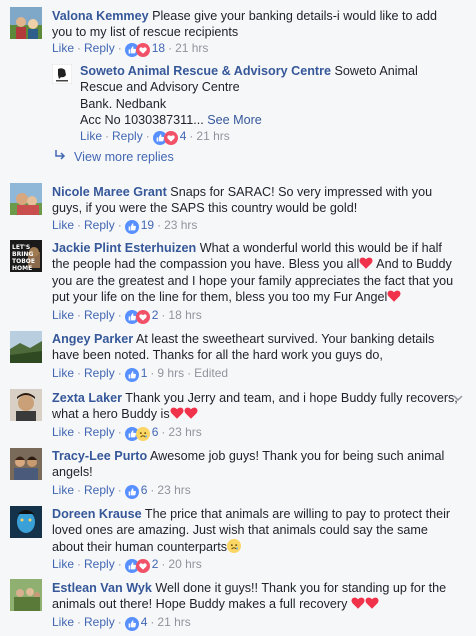  I want to click on reaction-count: 19, so click(147, 225).